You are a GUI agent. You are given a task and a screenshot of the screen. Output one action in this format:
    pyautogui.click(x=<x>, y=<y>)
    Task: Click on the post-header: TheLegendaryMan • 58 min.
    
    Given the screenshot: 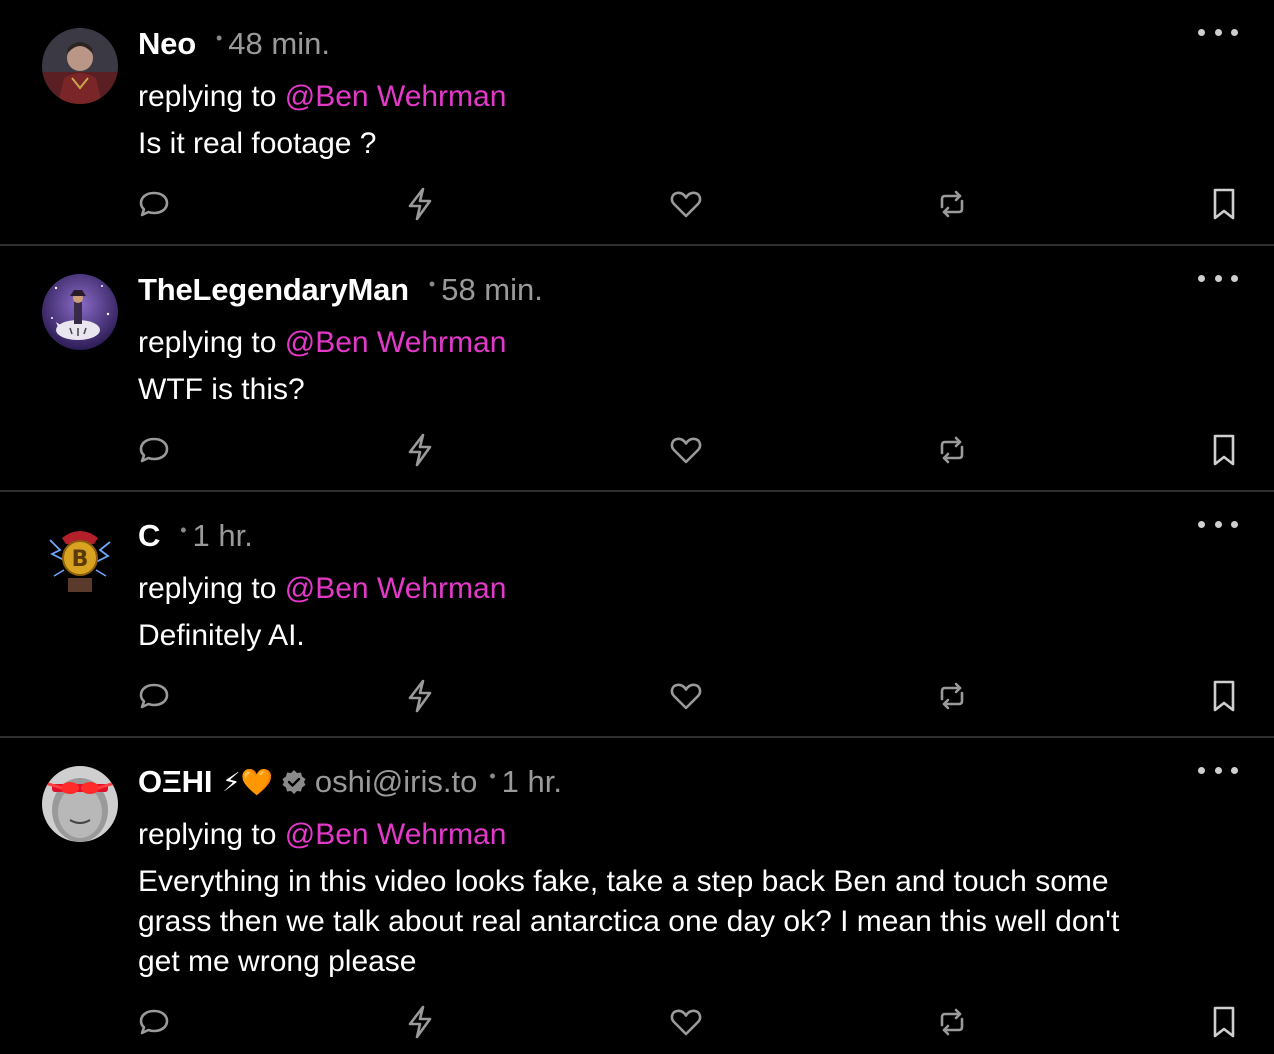 What is the action you would take?
    pyautogui.click(x=340, y=290)
    